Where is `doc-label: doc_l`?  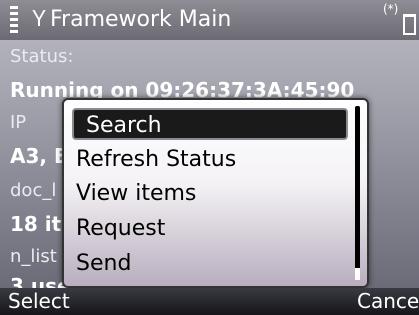 doc-label: doc_l is located at coordinates (33, 190).